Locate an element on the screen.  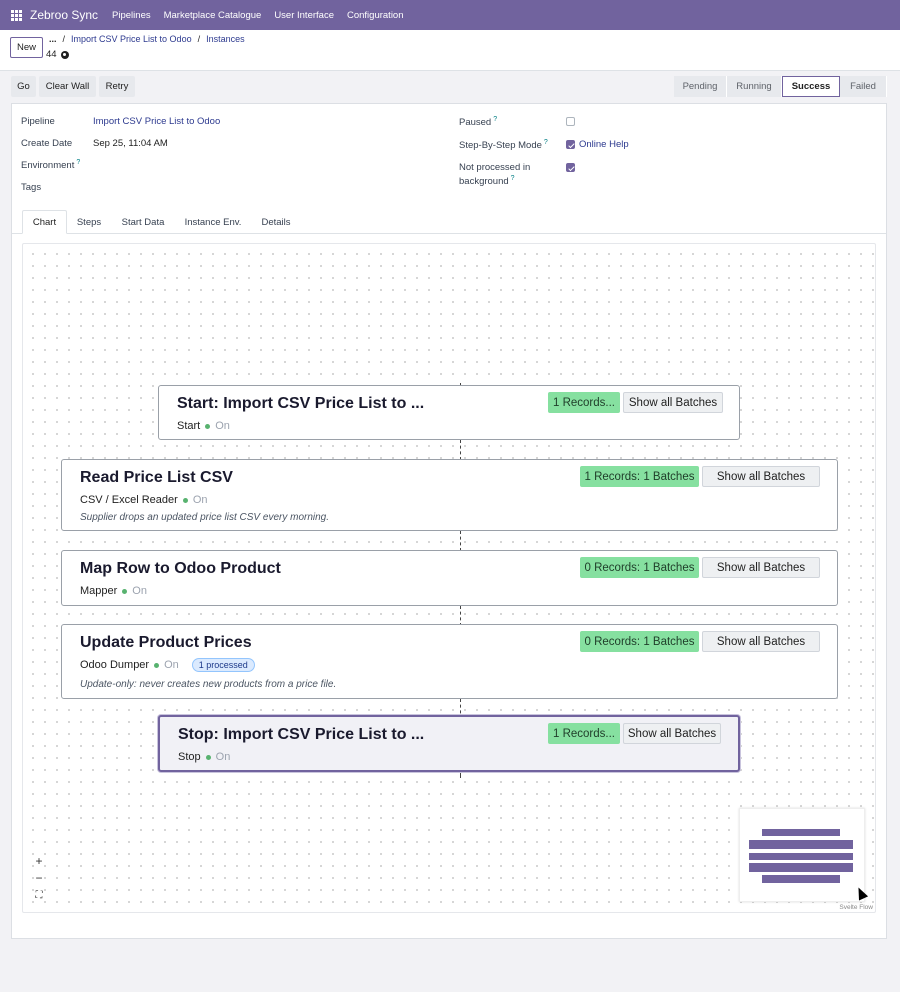
menu-pipelines: Pipelines is located at coordinates (131, 15).